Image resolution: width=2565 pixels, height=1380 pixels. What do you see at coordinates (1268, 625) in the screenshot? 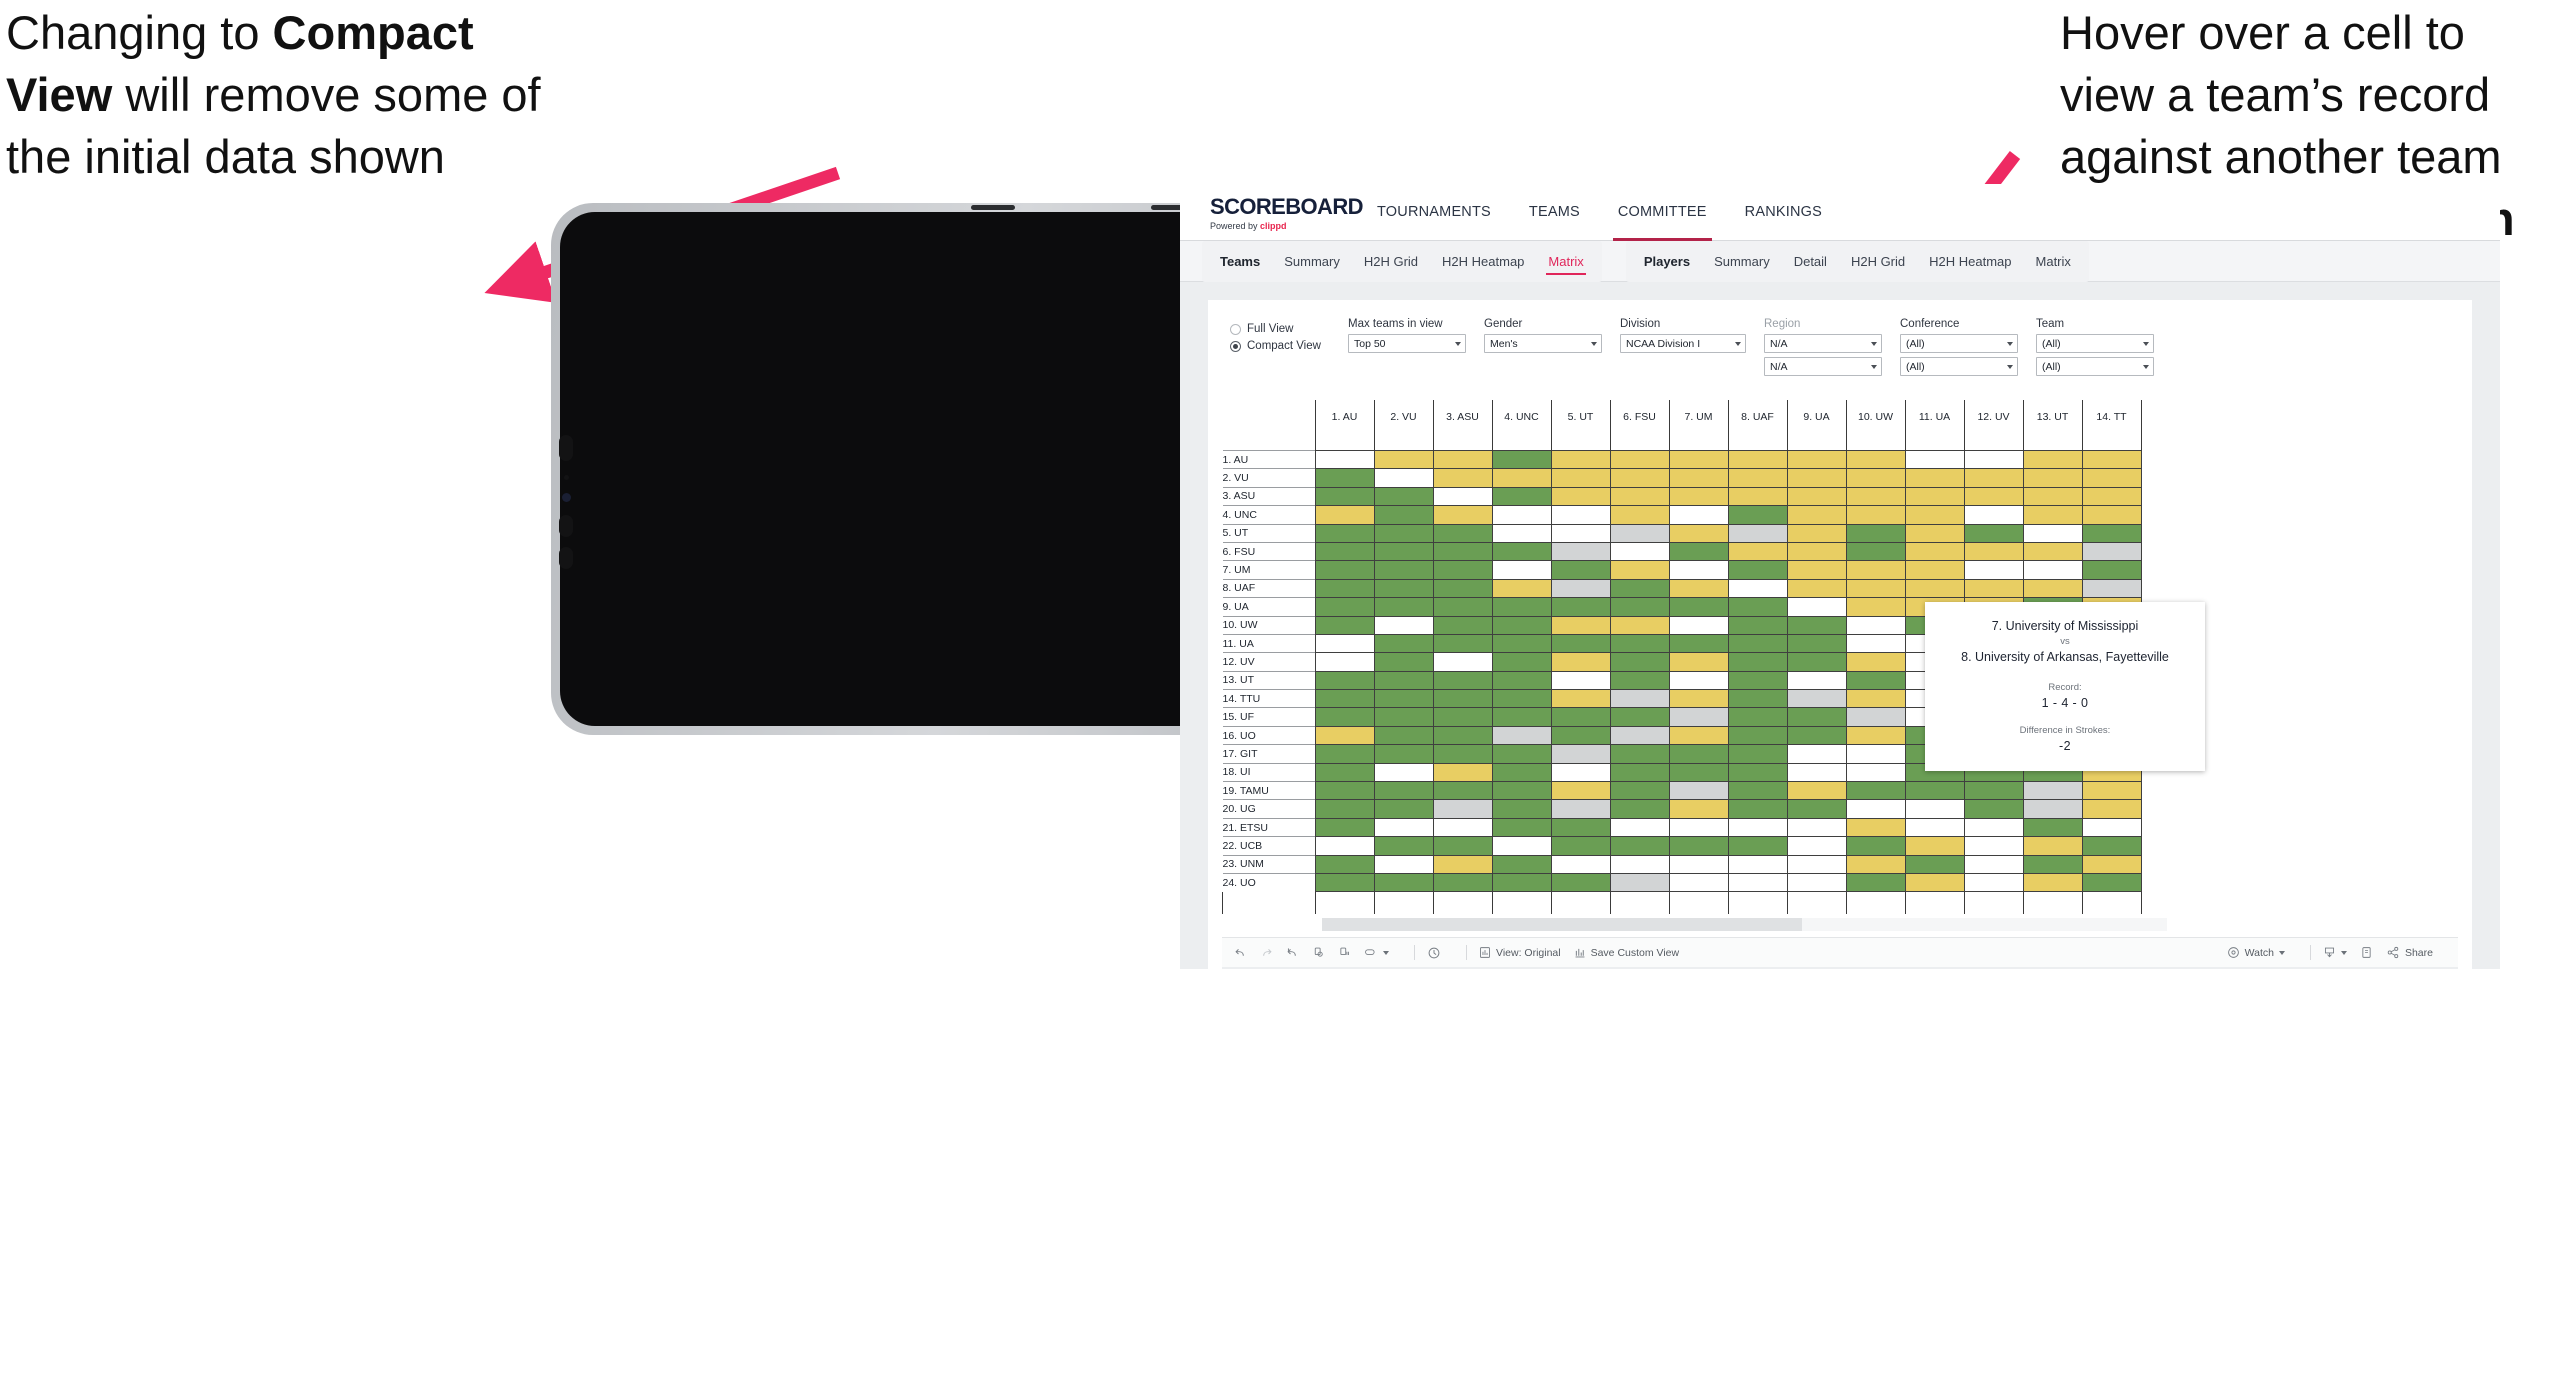
I see `matrix-row-header: 10. UW` at bounding box center [1268, 625].